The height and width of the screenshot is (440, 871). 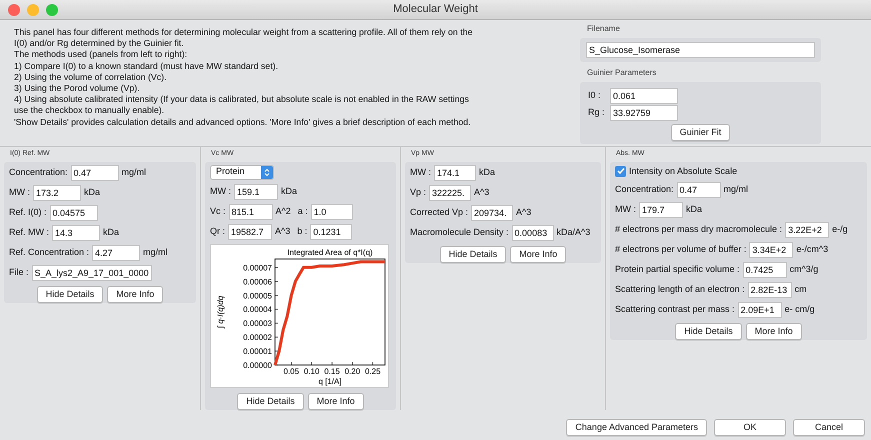 I want to click on field-label: Ref. MW :, so click(x=29, y=232).